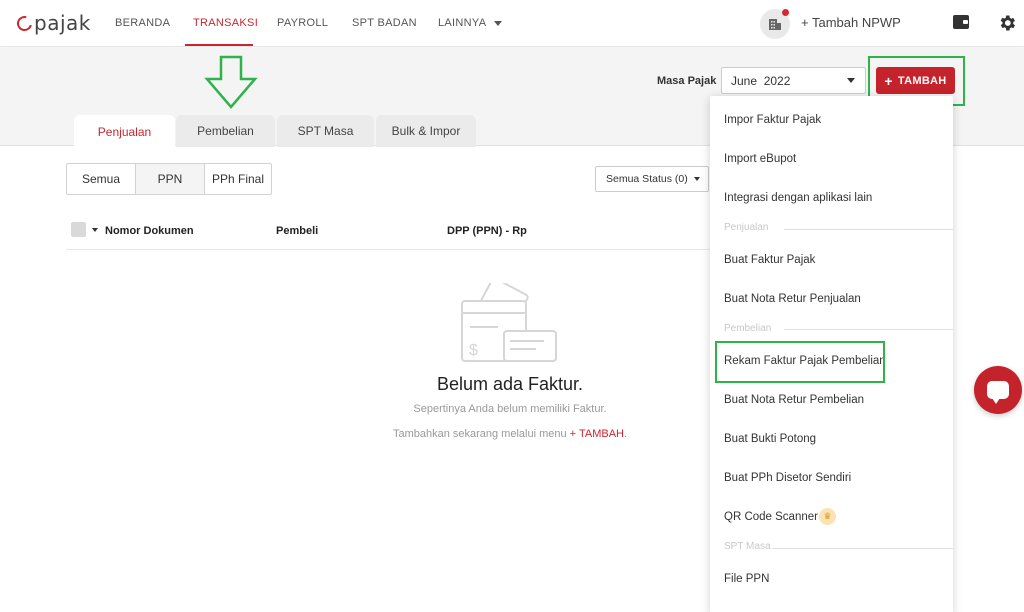 This screenshot has width=1024, height=612. What do you see at coordinates (219, 45) in the screenshot?
I see `active-nav-indicator` at bounding box center [219, 45].